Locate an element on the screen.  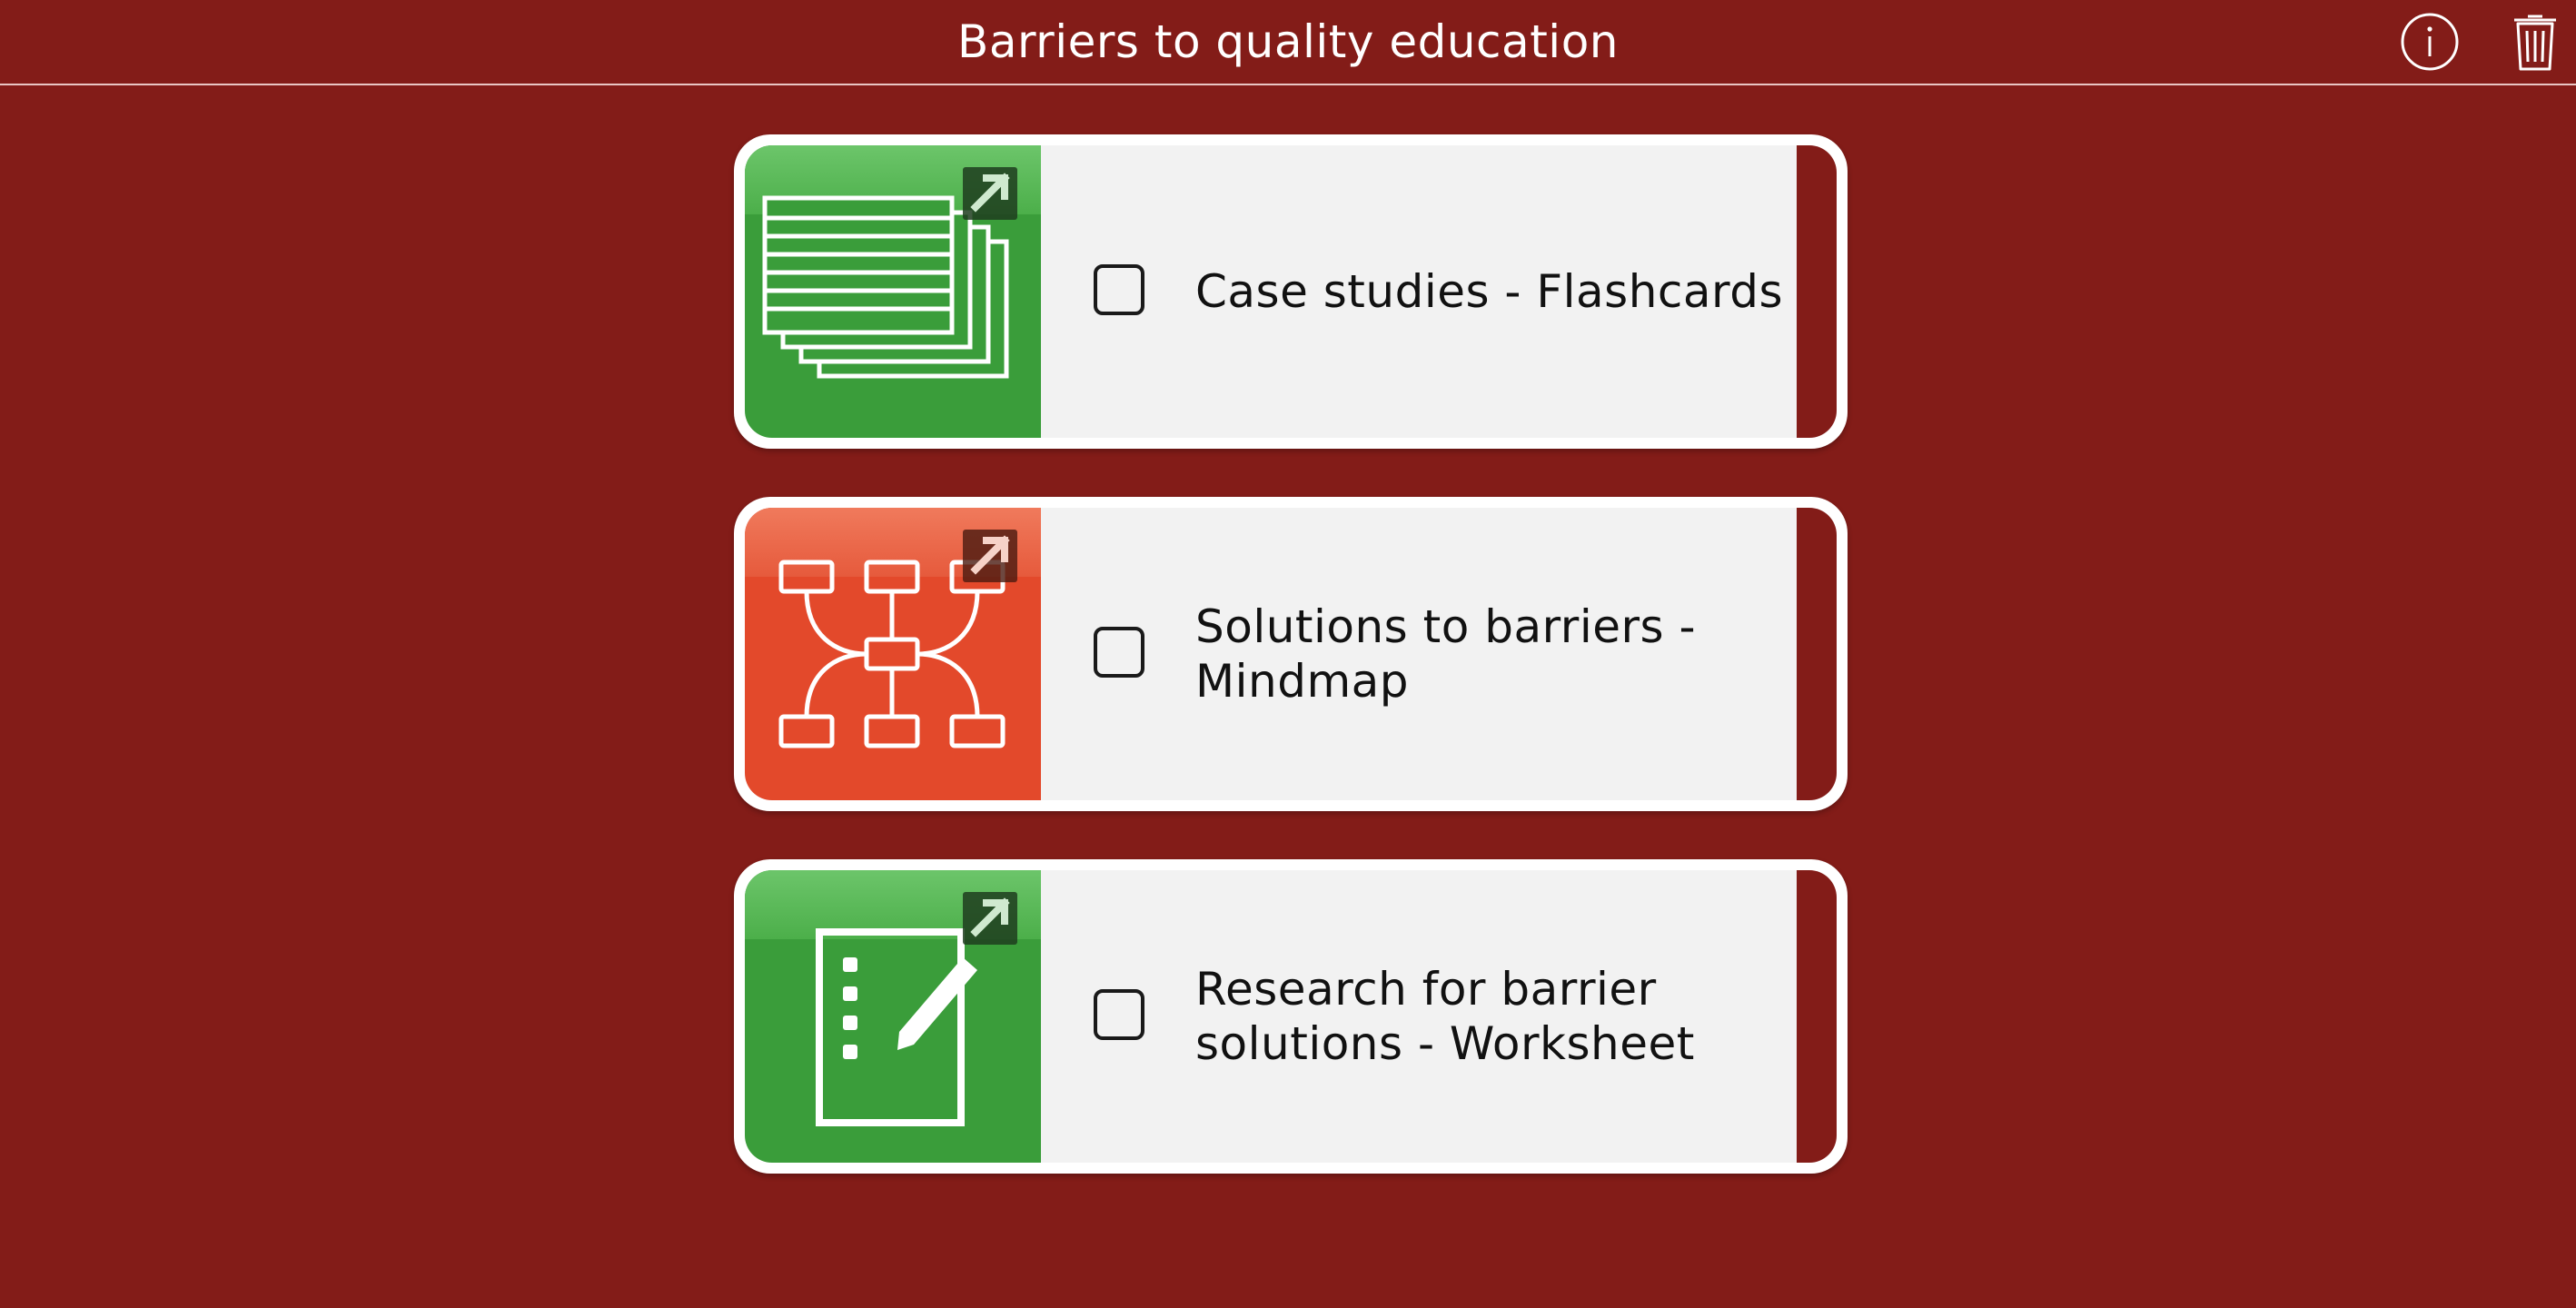
app-header: Barriers to quality education is located at coordinates (1288, 42).